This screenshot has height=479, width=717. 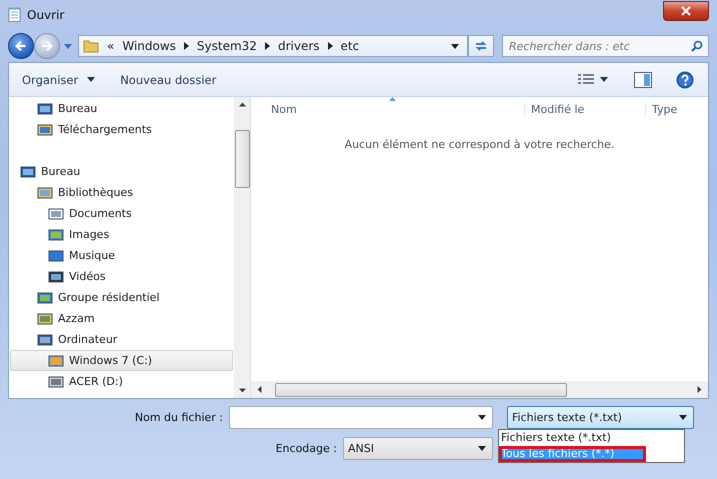 What do you see at coordinates (68, 46) in the screenshot?
I see `history-caret-icon` at bounding box center [68, 46].